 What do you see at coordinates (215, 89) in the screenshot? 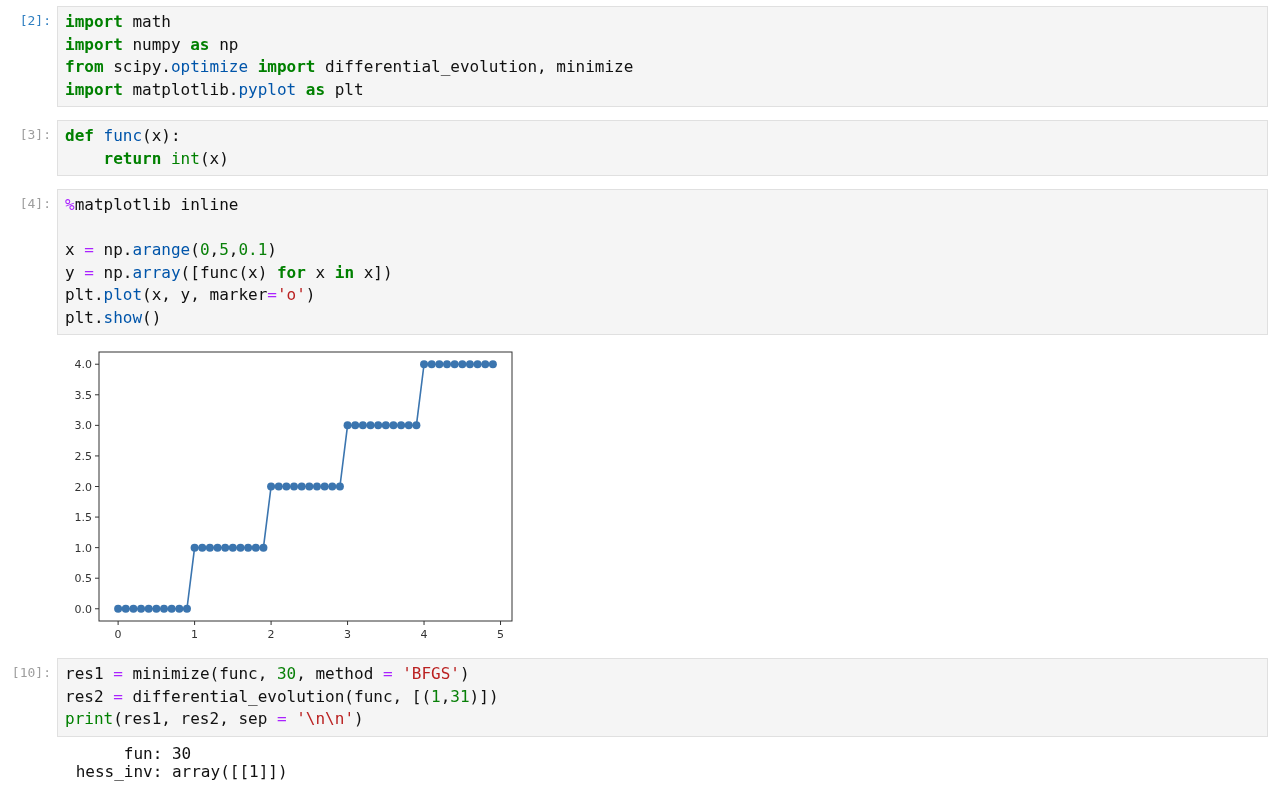
I see `code-line: import matplotlib.pyplot as plt` at bounding box center [215, 89].